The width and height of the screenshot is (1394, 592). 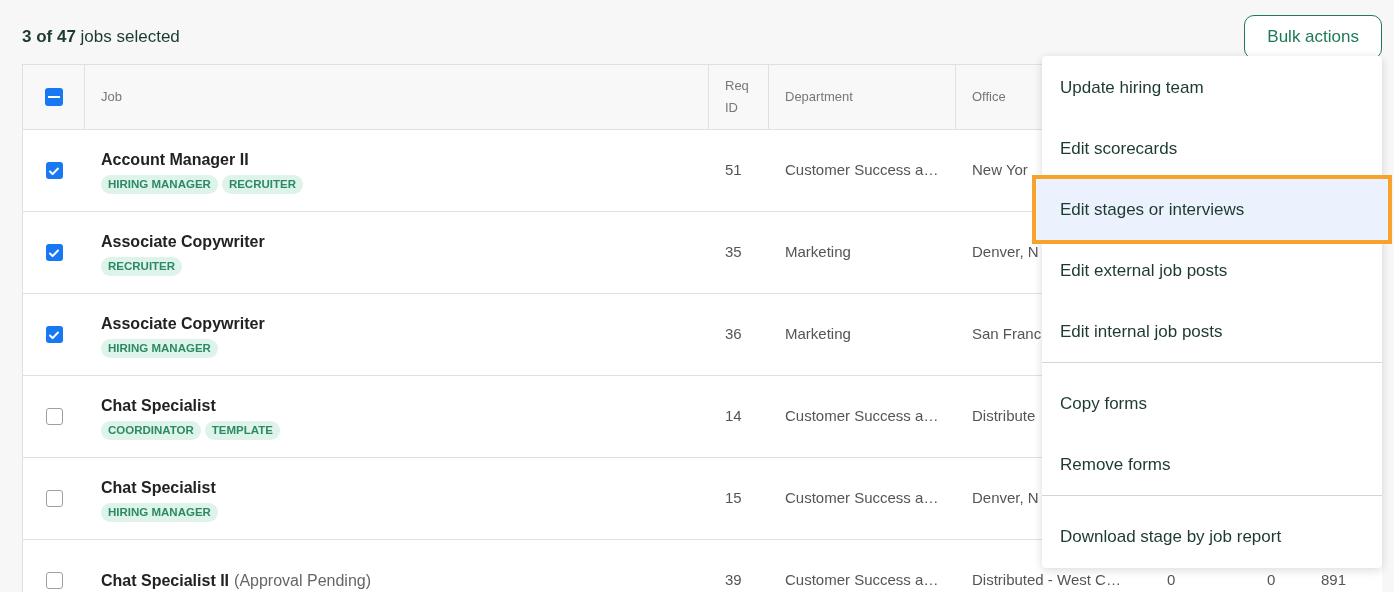 I want to click on menu-item: Remove forms, so click(x=1212, y=464).